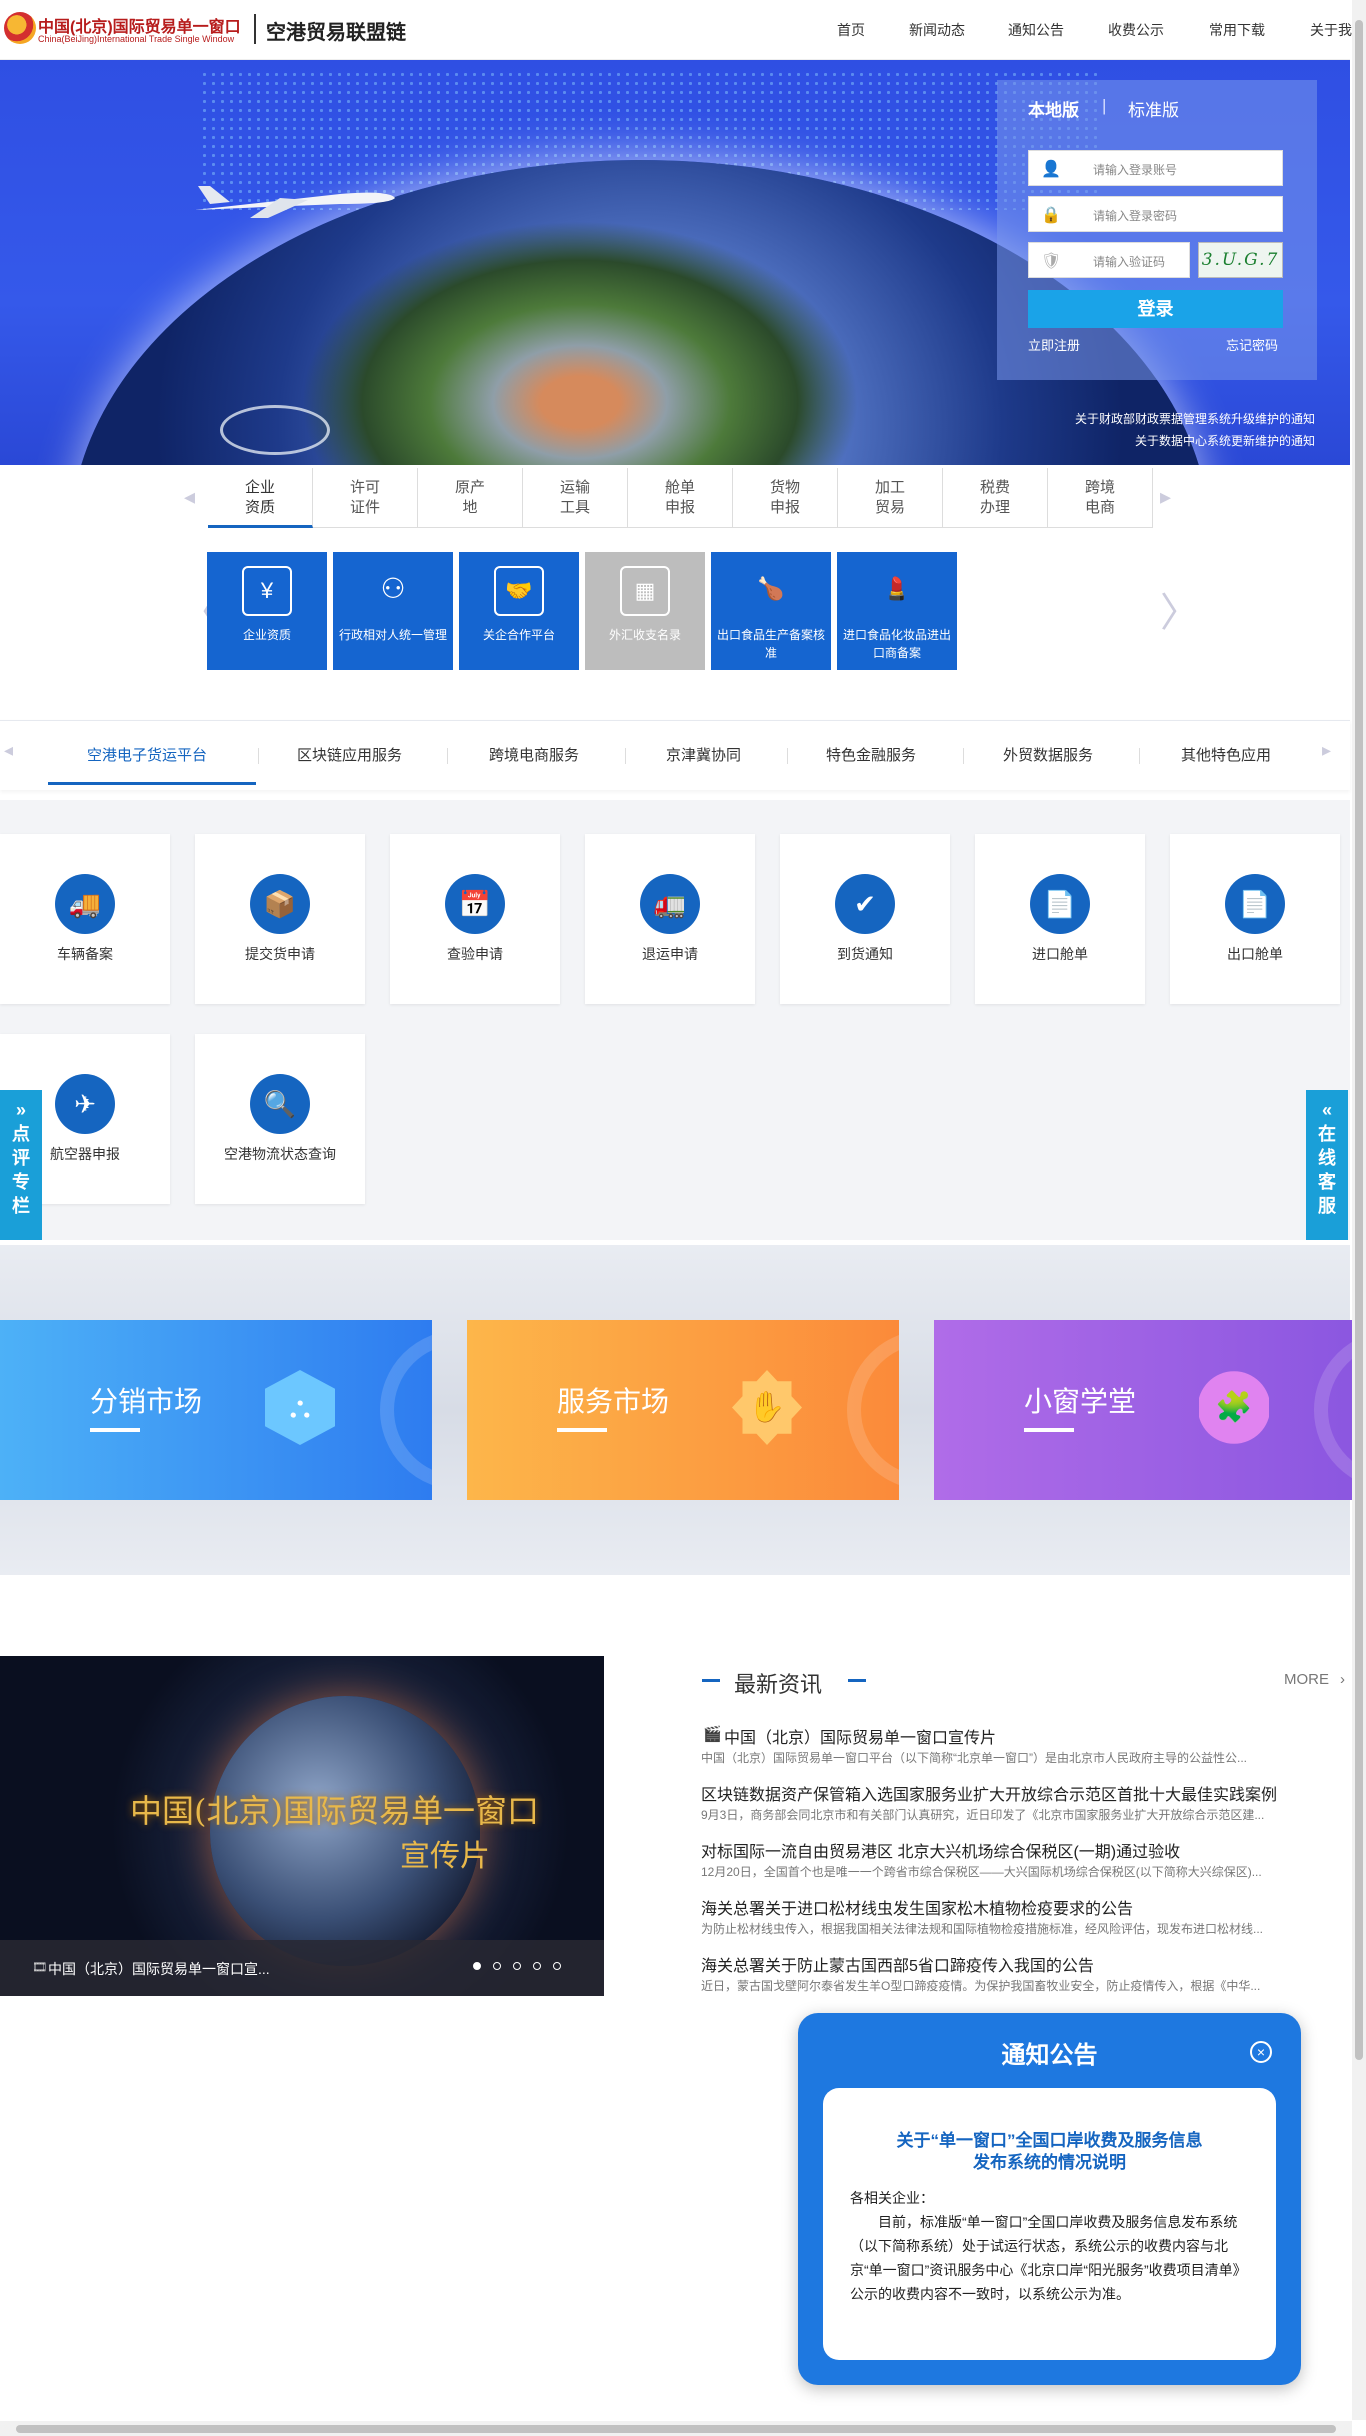 This screenshot has width=1366, height=2436. What do you see at coordinates (1180, 609) in the screenshot?
I see `service-next-arrow-icon: 〉` at bounding box center [1180, 609].